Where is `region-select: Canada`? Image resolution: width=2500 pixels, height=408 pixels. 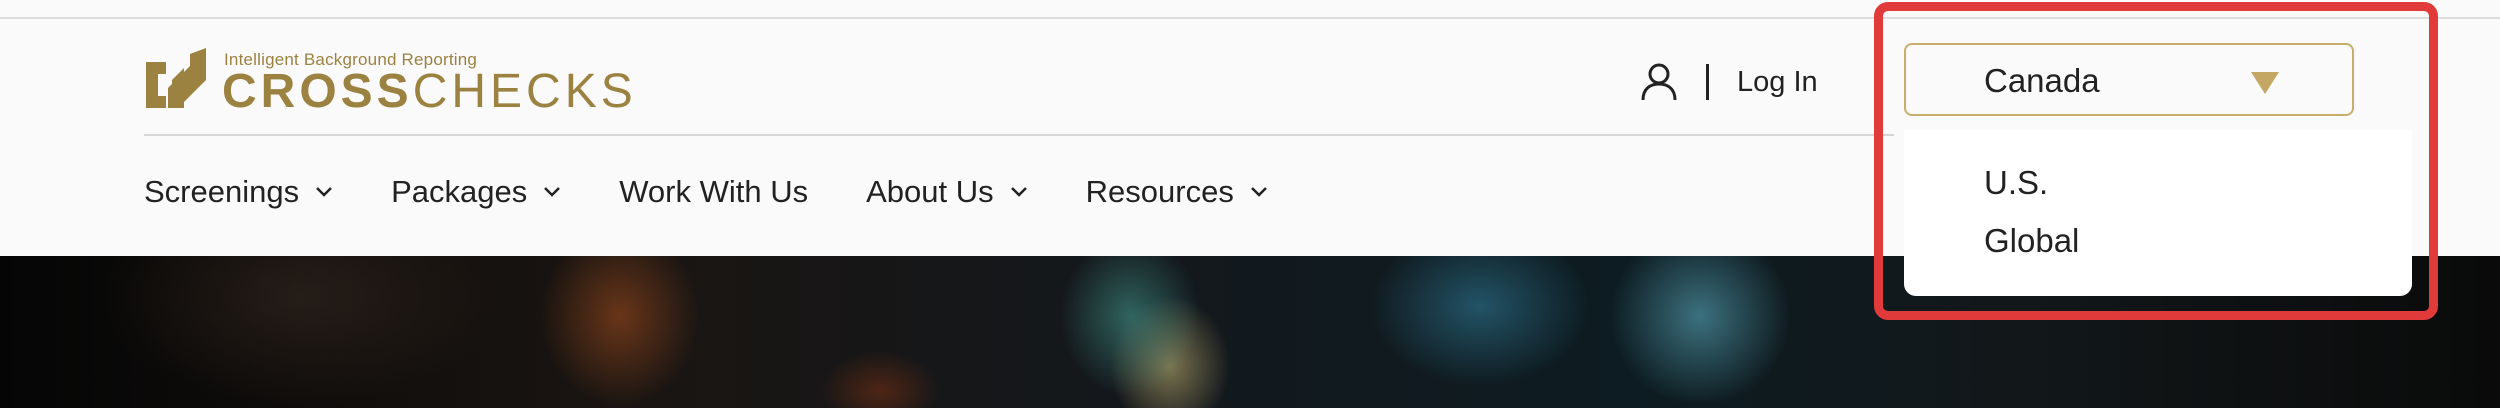 region-select: Canada is located at coordinates (2129, 79).